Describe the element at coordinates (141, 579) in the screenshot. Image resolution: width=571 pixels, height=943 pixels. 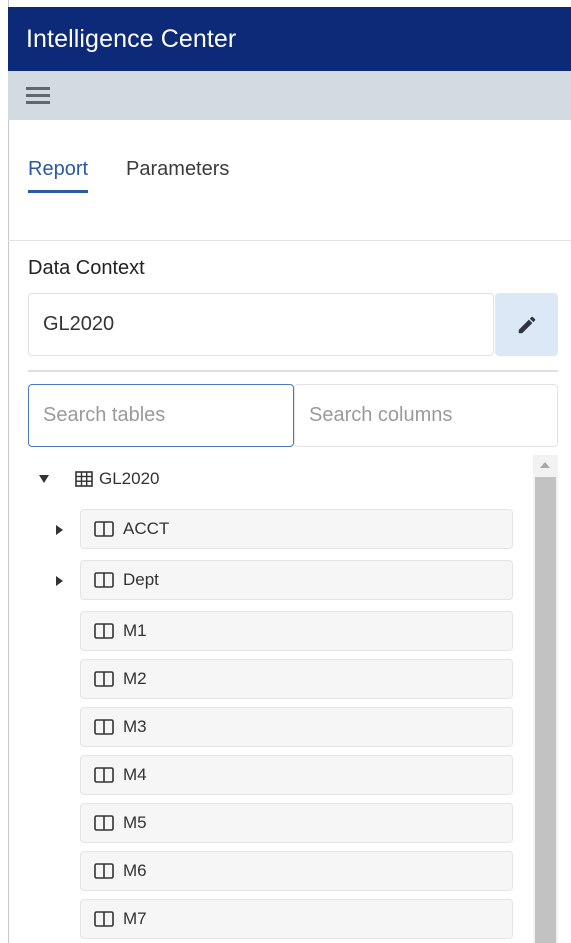
I see `tree-item-label: Dept` at that location.